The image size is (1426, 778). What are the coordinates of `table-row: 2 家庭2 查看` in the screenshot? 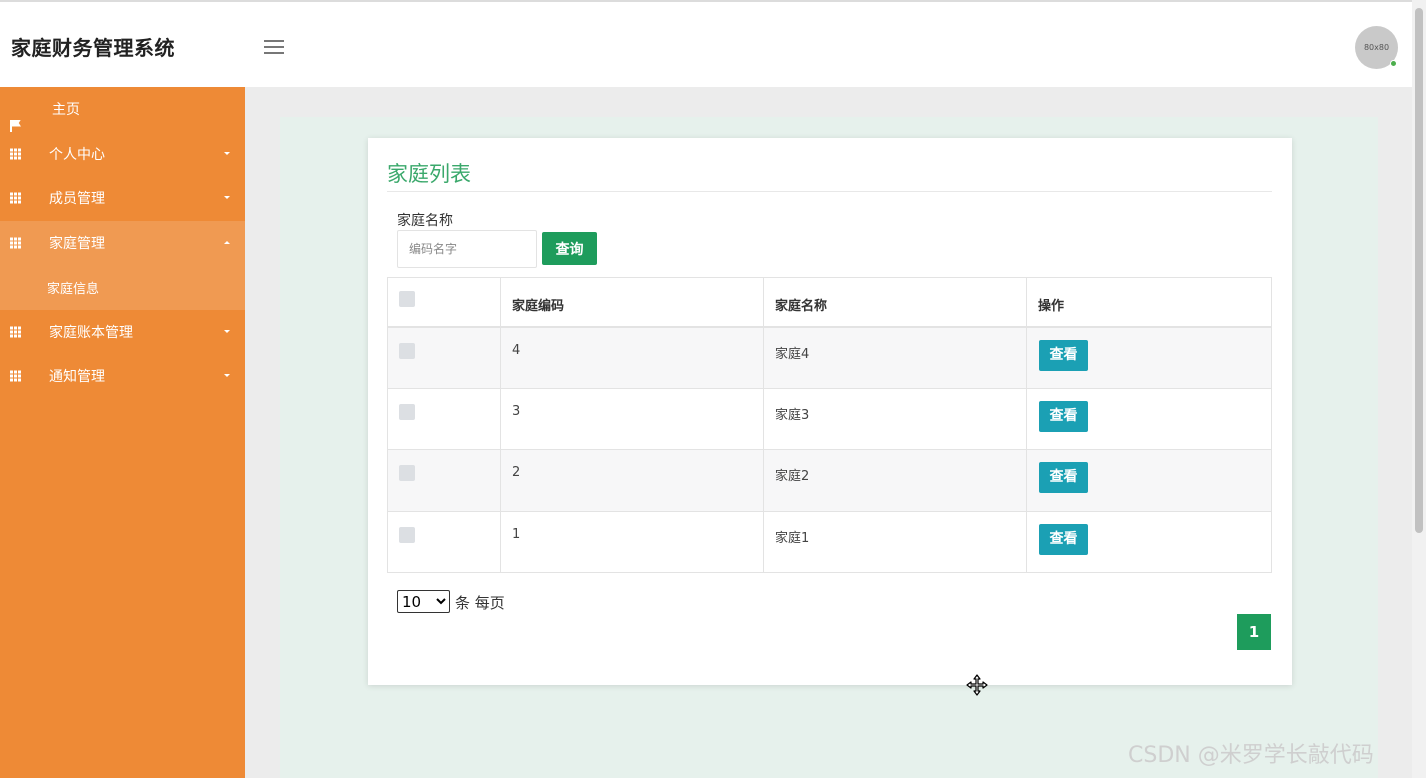 It's located at (829, 480).